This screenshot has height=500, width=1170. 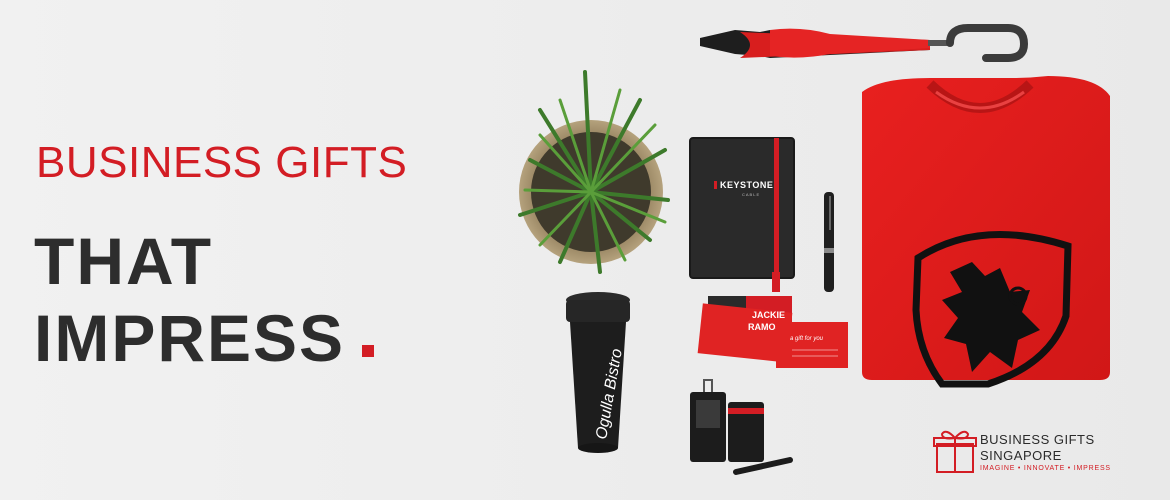 I want to click on logo-tagline: IMAGINE • INNOVATE • IMPRESS, so click(x=1045, y=468).